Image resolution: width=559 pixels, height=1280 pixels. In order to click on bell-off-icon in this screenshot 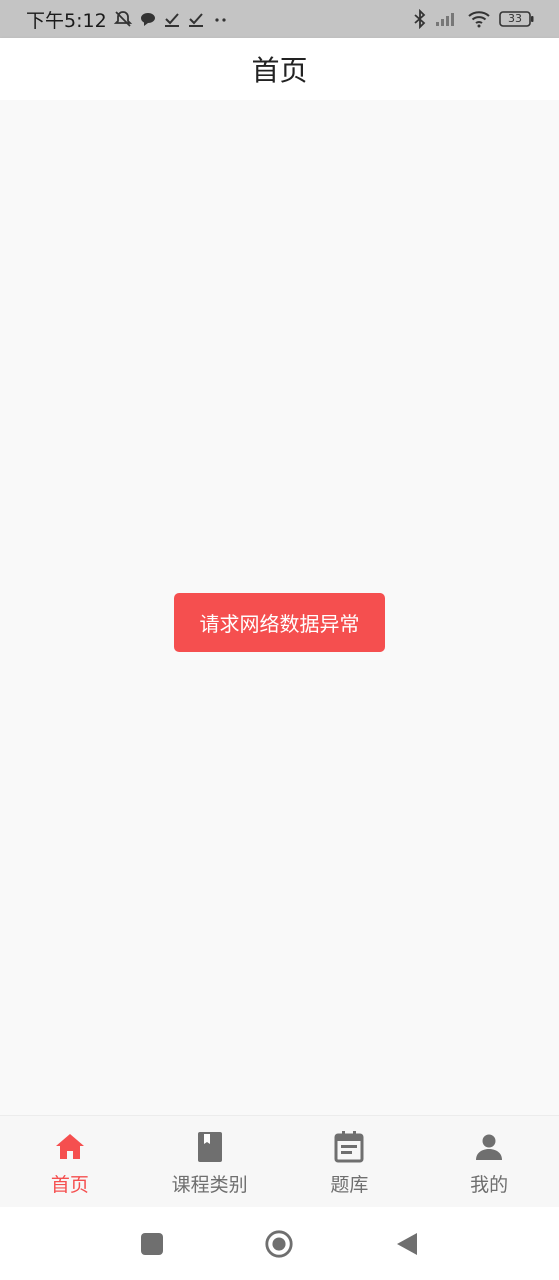, I will do `click(123, 19)`.